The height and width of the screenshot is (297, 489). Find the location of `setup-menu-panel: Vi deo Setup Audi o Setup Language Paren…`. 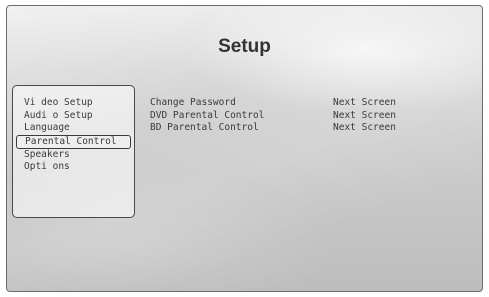

setup-menu-panel: Vi deo Setup Audi o Setup Language Paren… is located at coordinates (73, 151).